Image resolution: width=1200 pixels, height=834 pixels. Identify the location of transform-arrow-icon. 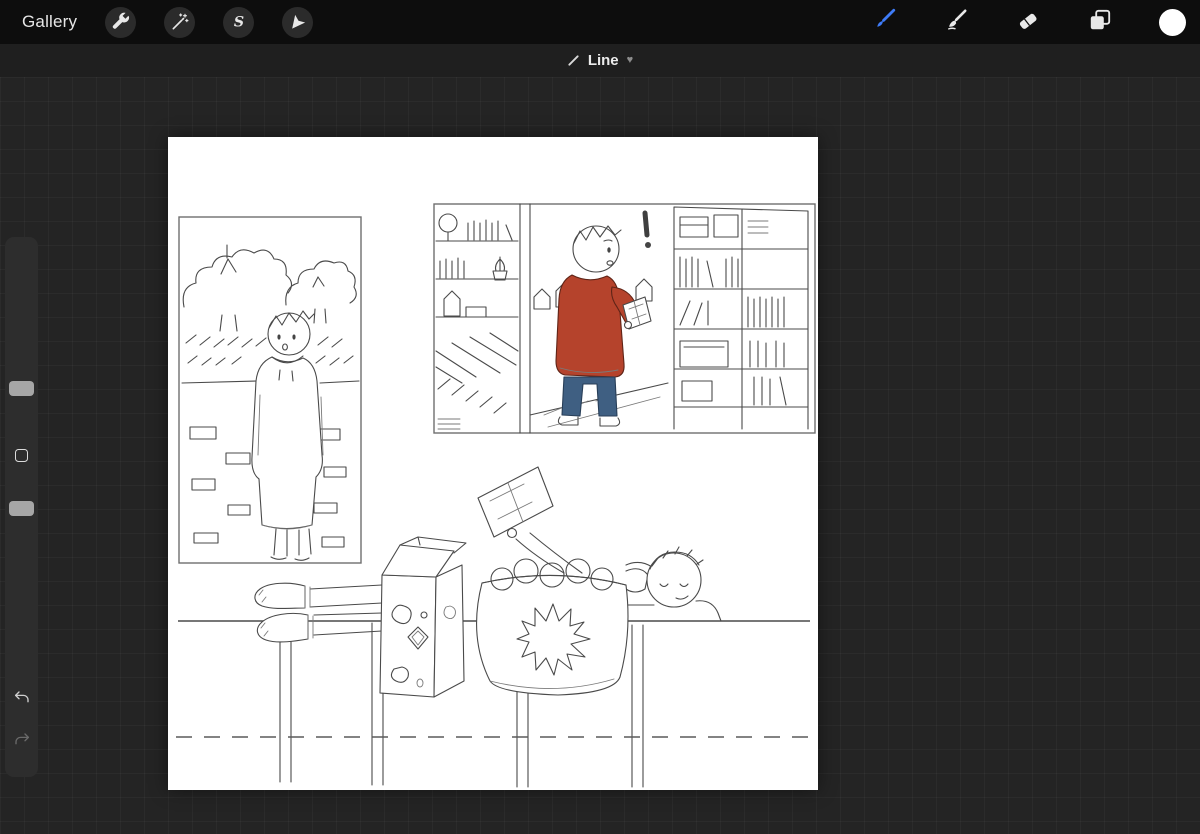
(298, 21).